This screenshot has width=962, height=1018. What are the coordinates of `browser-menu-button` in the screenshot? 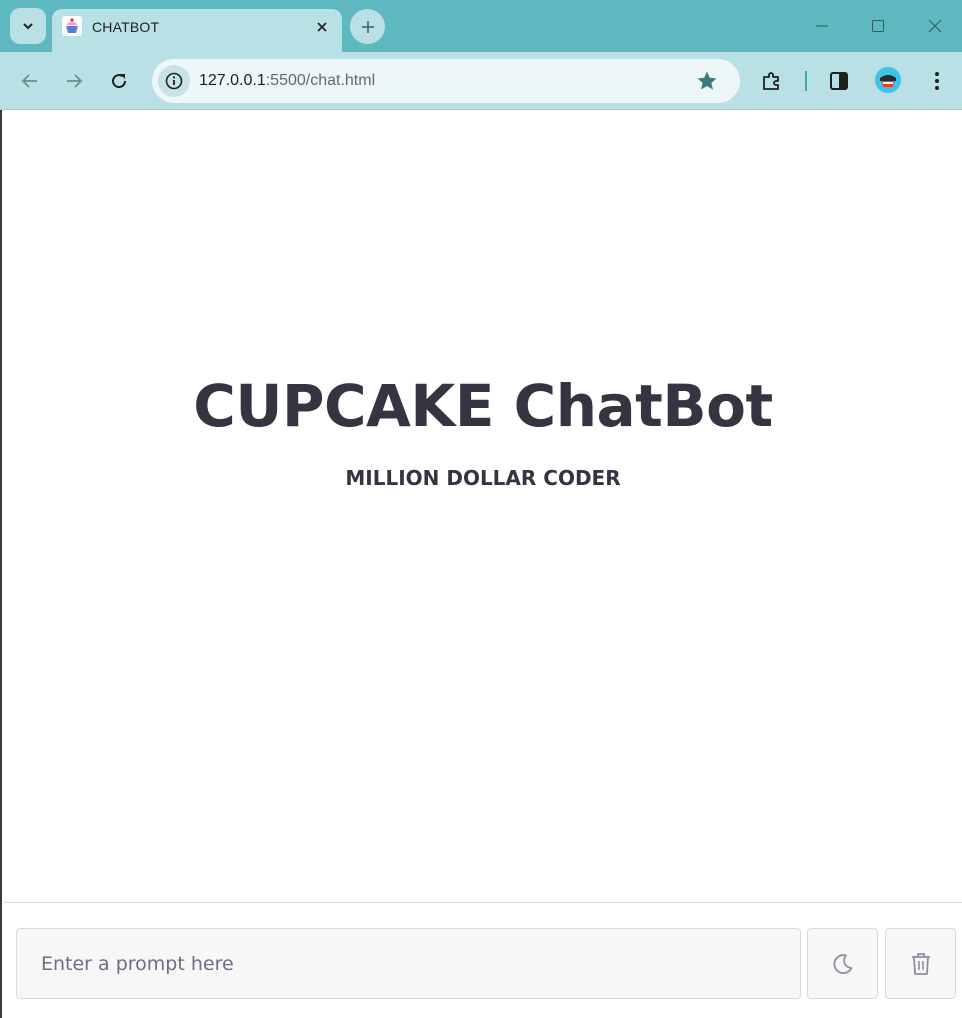 It's located at (937, 81).